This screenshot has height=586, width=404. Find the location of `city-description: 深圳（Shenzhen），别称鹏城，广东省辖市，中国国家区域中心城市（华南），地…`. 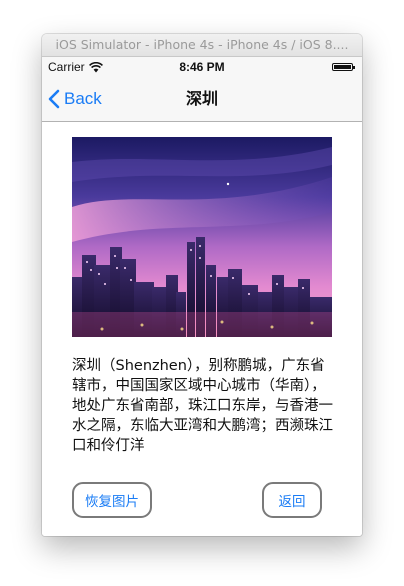

city-description: 深圳（Shenzhen），别称鹏城，广东省辖市，中国国家区域中心城市（华南），地… is located at coordinates (202, 406).